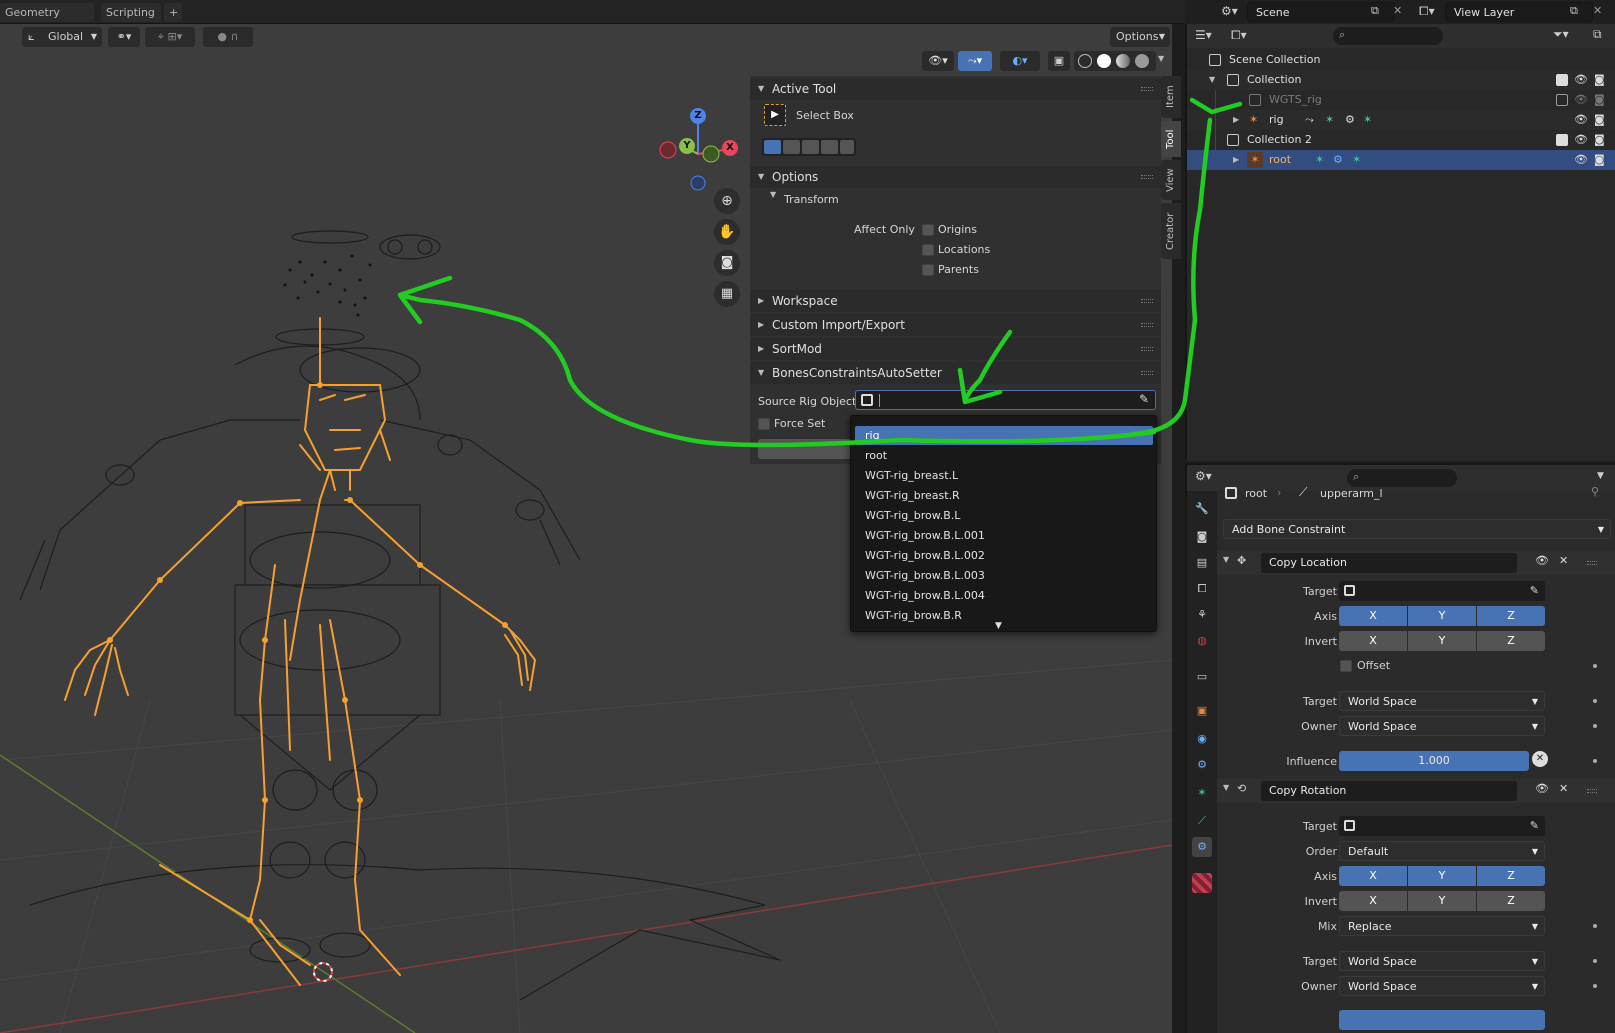  I want to click on view-layer-tab-icon: ⧠, so click(1202, 589).